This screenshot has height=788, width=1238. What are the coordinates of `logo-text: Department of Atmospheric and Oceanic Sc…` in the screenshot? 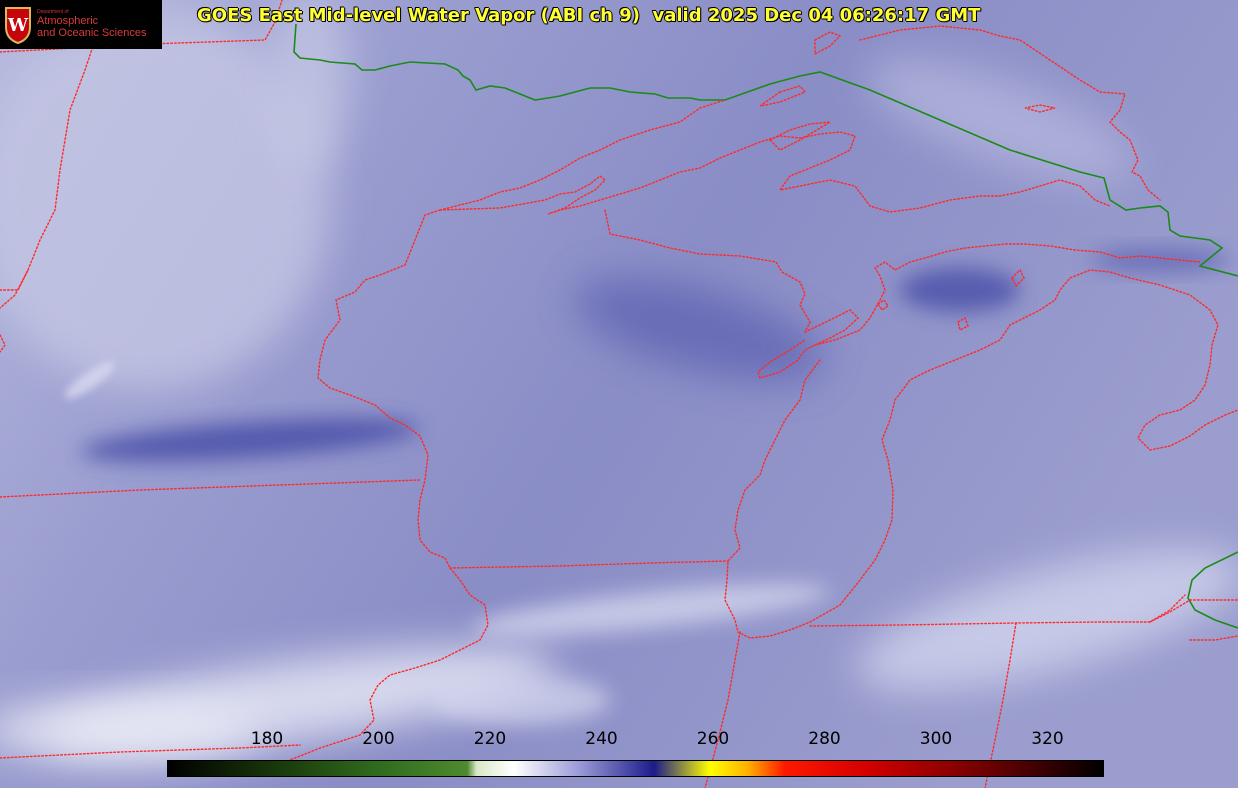 It's located at (92, 24).